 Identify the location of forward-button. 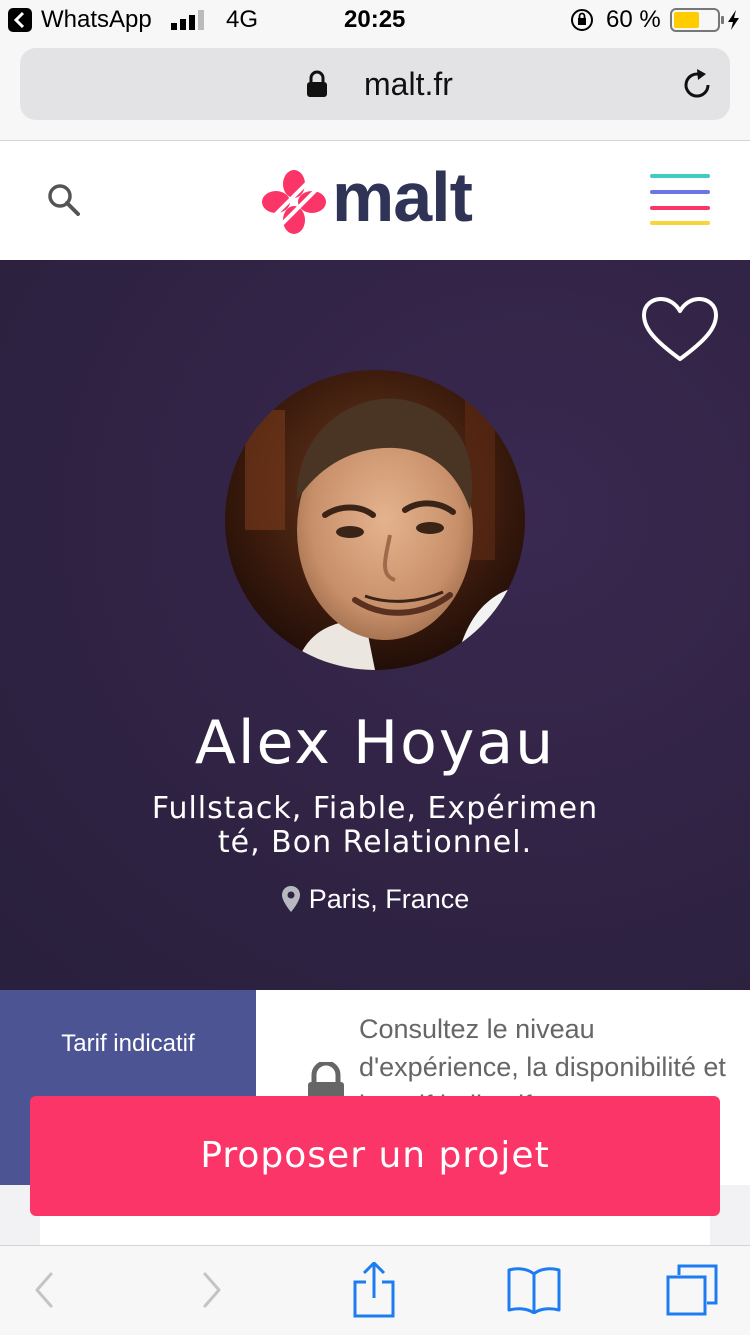
(212, 1290).